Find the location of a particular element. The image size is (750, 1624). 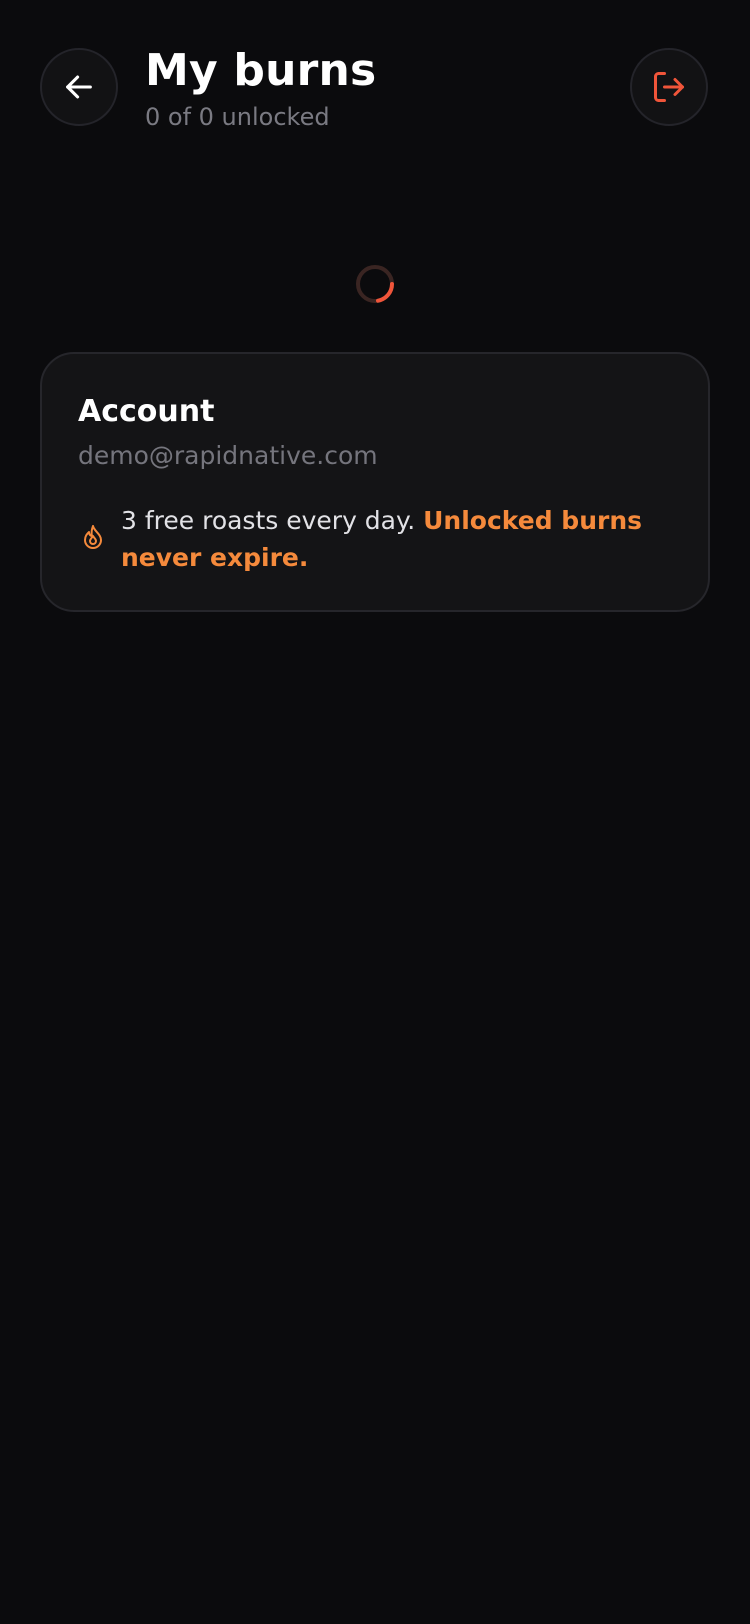

unlocked-count: 0 of 0 unlocked is located at coordinates (237, 117).